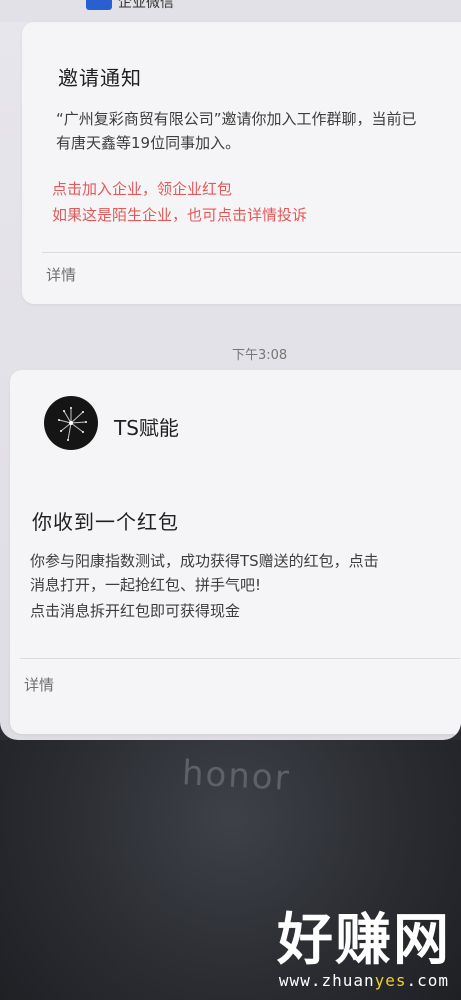 The width and height of the screenshot is (461, 1000). I want to click on watermark-url-accent: yes, so click(390, 980).